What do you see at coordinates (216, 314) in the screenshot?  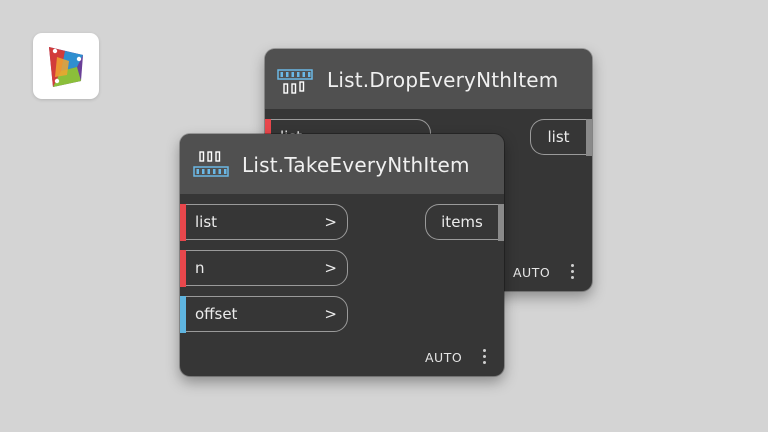 I see `port-label: offset` at bounding box center [216, 314].